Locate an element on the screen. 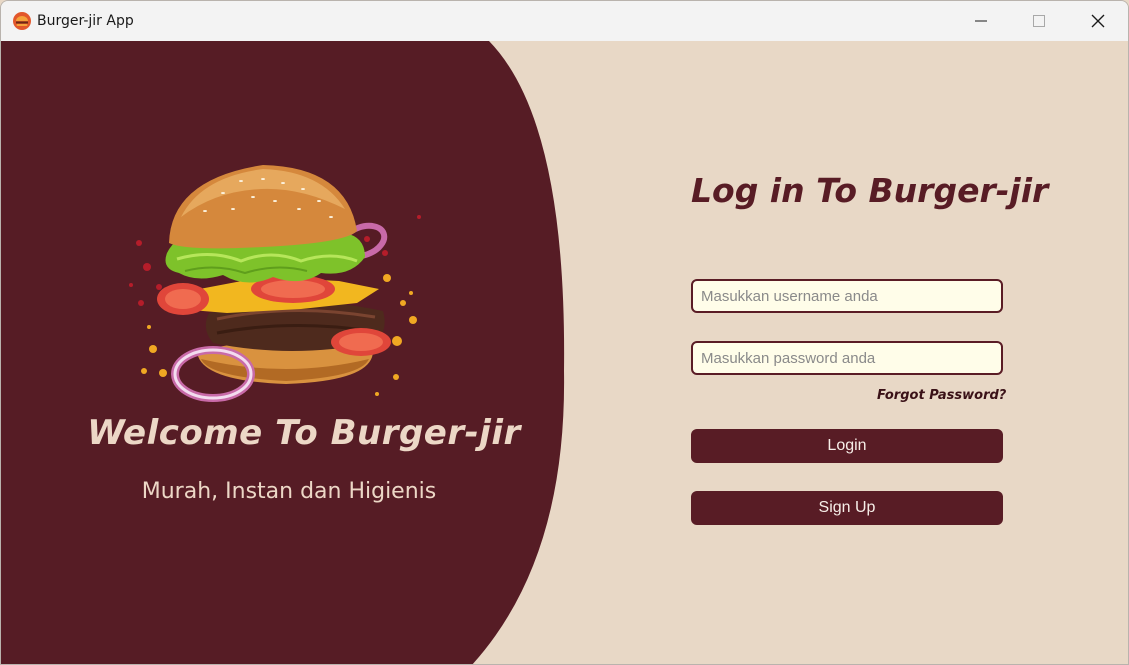 This screenshot has height=665, width=1129. signup-button-label: Sign Up is located at coordinates (847, 507).